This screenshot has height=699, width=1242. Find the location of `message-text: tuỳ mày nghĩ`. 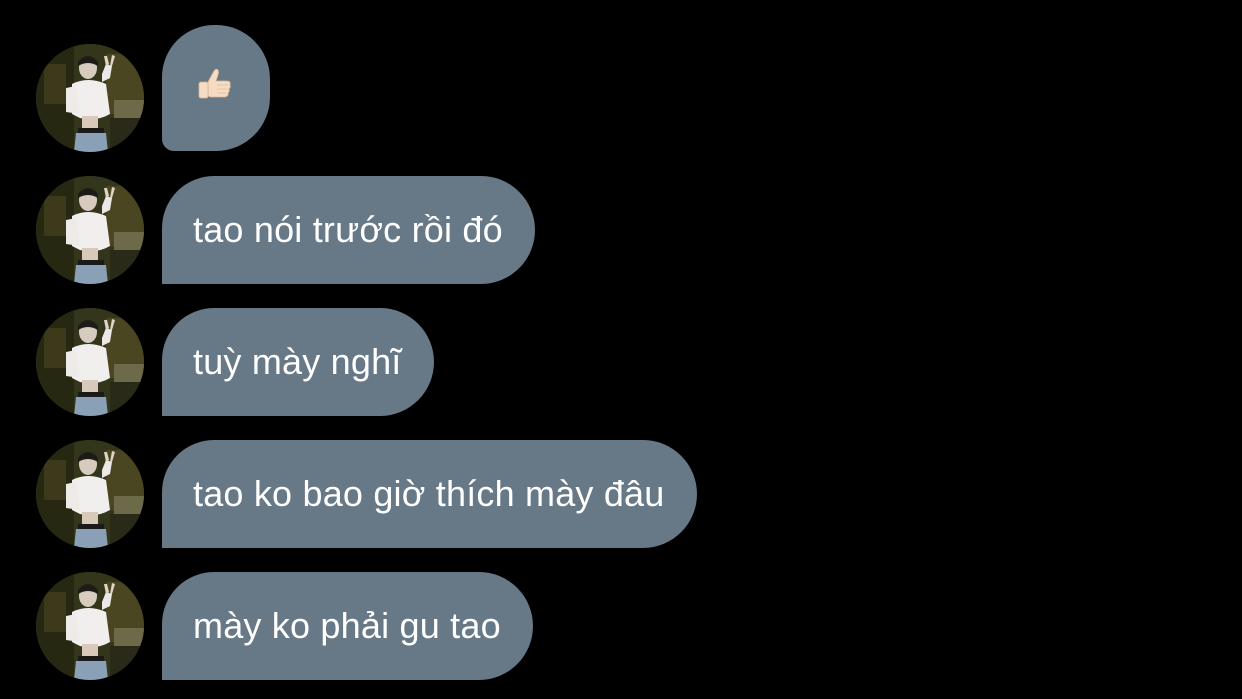

message-text: tuỳ mày nghĩ is located at coordinates (297, 361).